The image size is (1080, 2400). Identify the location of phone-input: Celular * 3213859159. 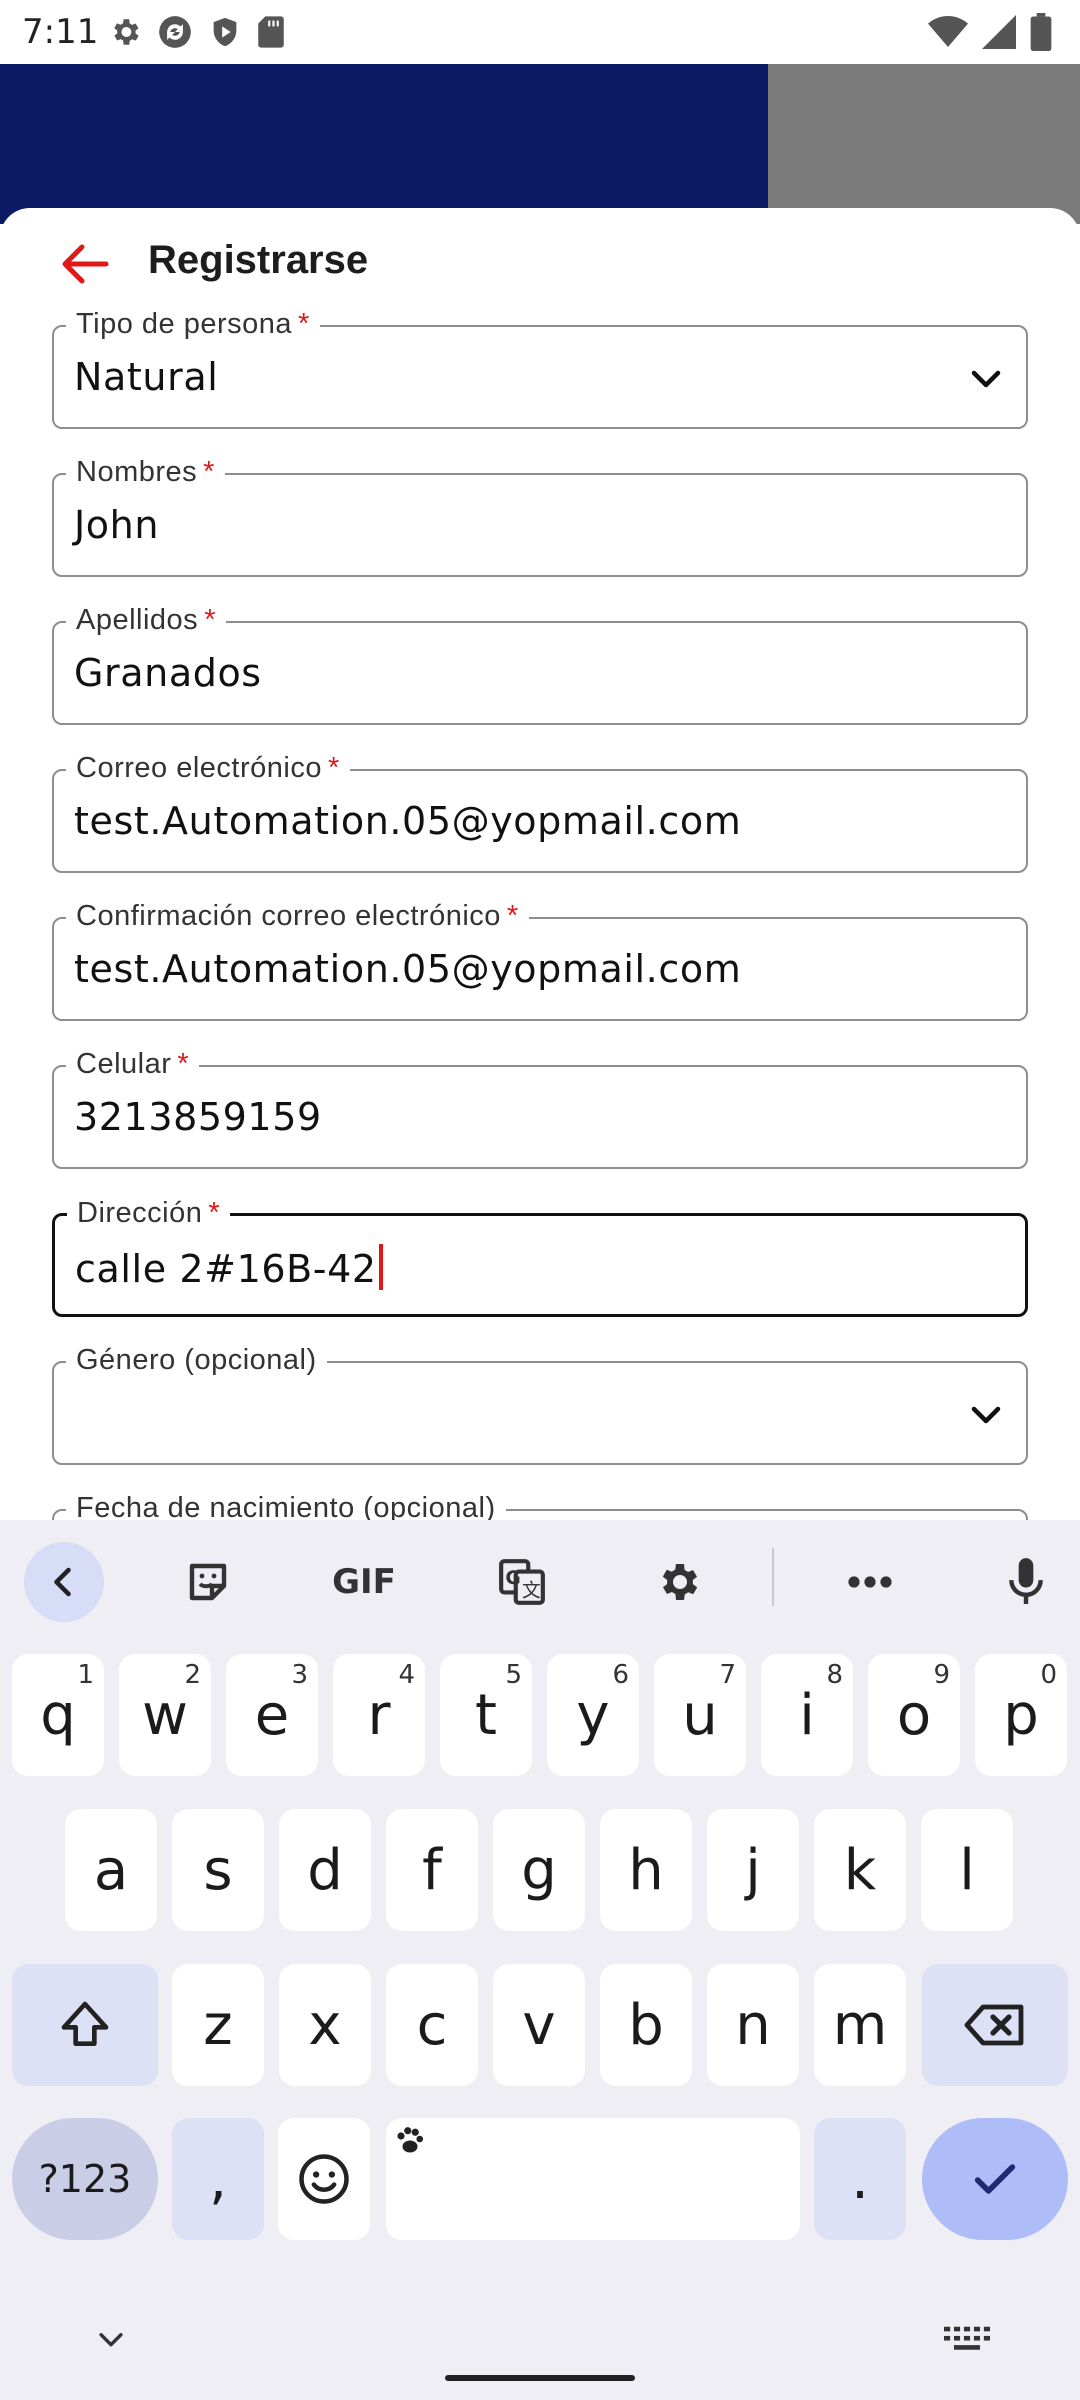
(540, 1108).